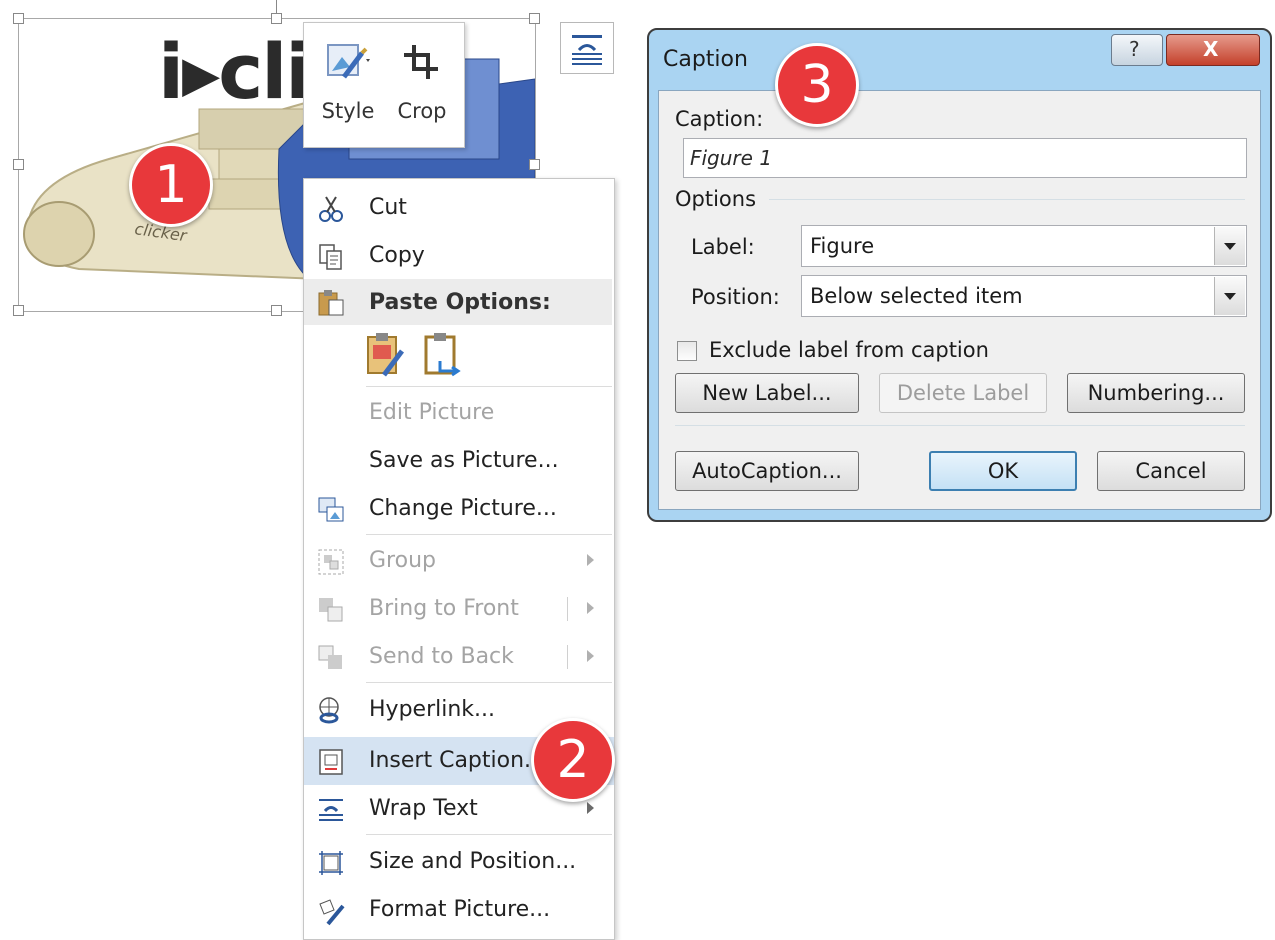  What do you see at coordinates (402, 560) in the screenshot?
I see `menu-item-label: Group` at bounding box center [402, 560].